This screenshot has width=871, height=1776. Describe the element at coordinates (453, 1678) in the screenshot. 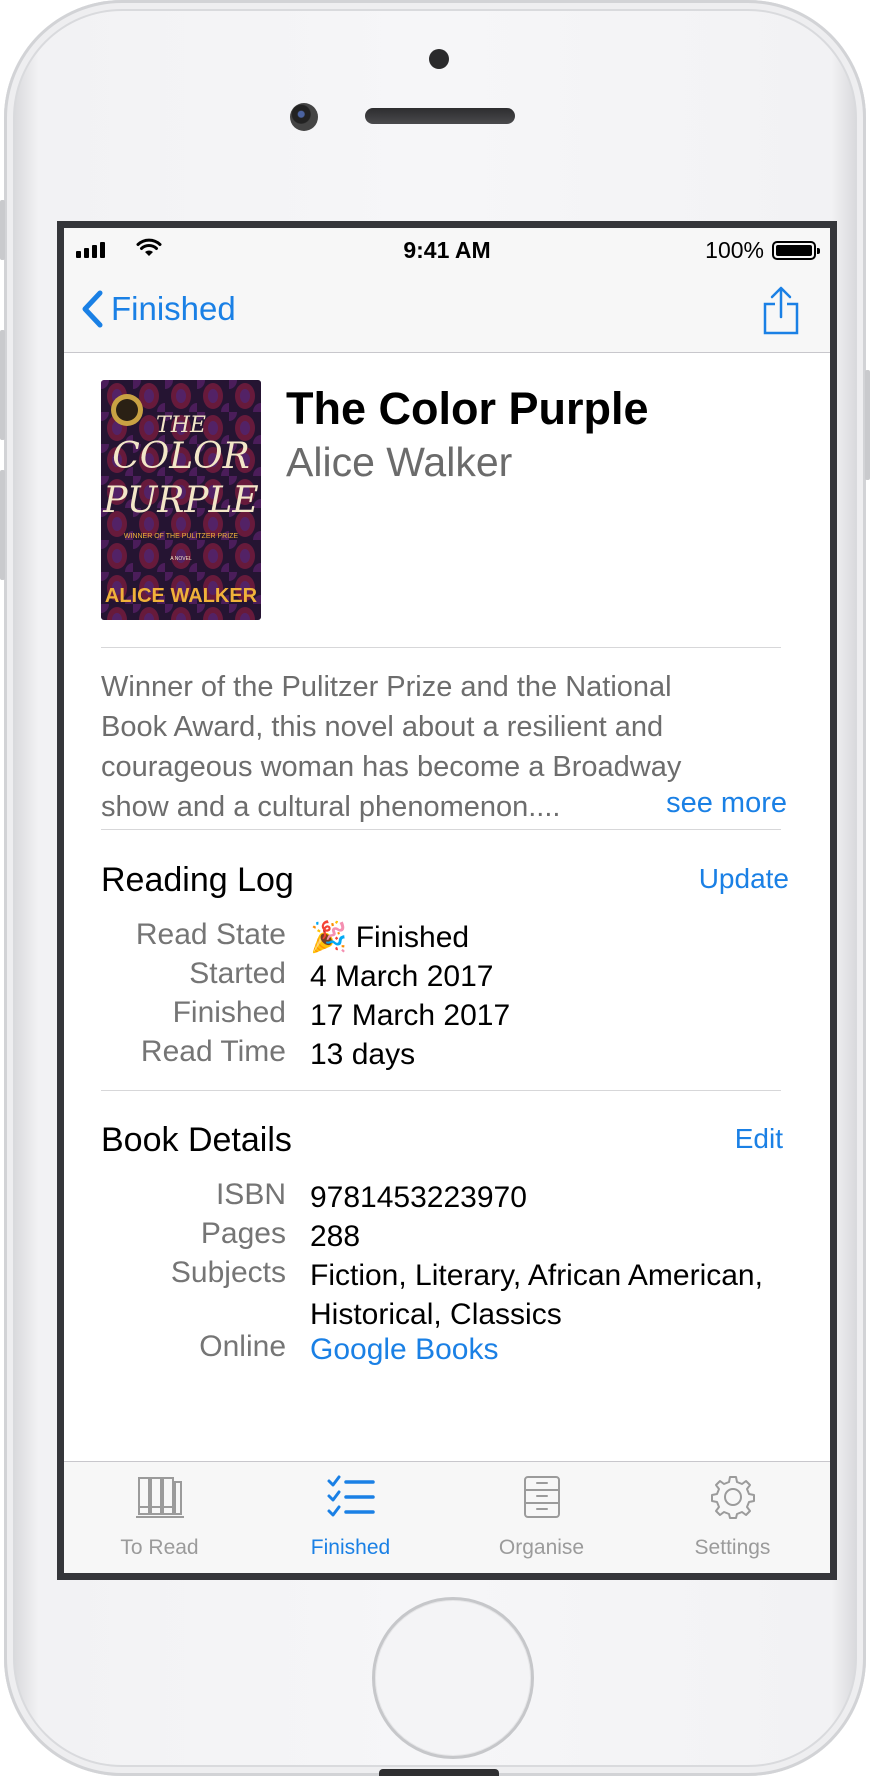

I see `home-button` at that location.